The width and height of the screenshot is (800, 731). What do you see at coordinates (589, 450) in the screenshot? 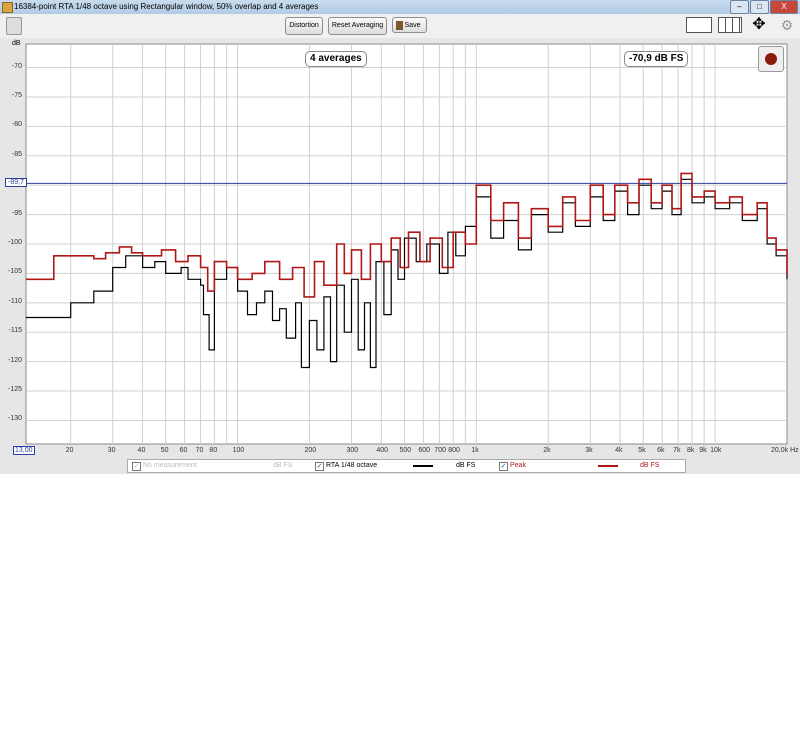
I see `x-tick-label: 3k` at bounding box center [589, 450].